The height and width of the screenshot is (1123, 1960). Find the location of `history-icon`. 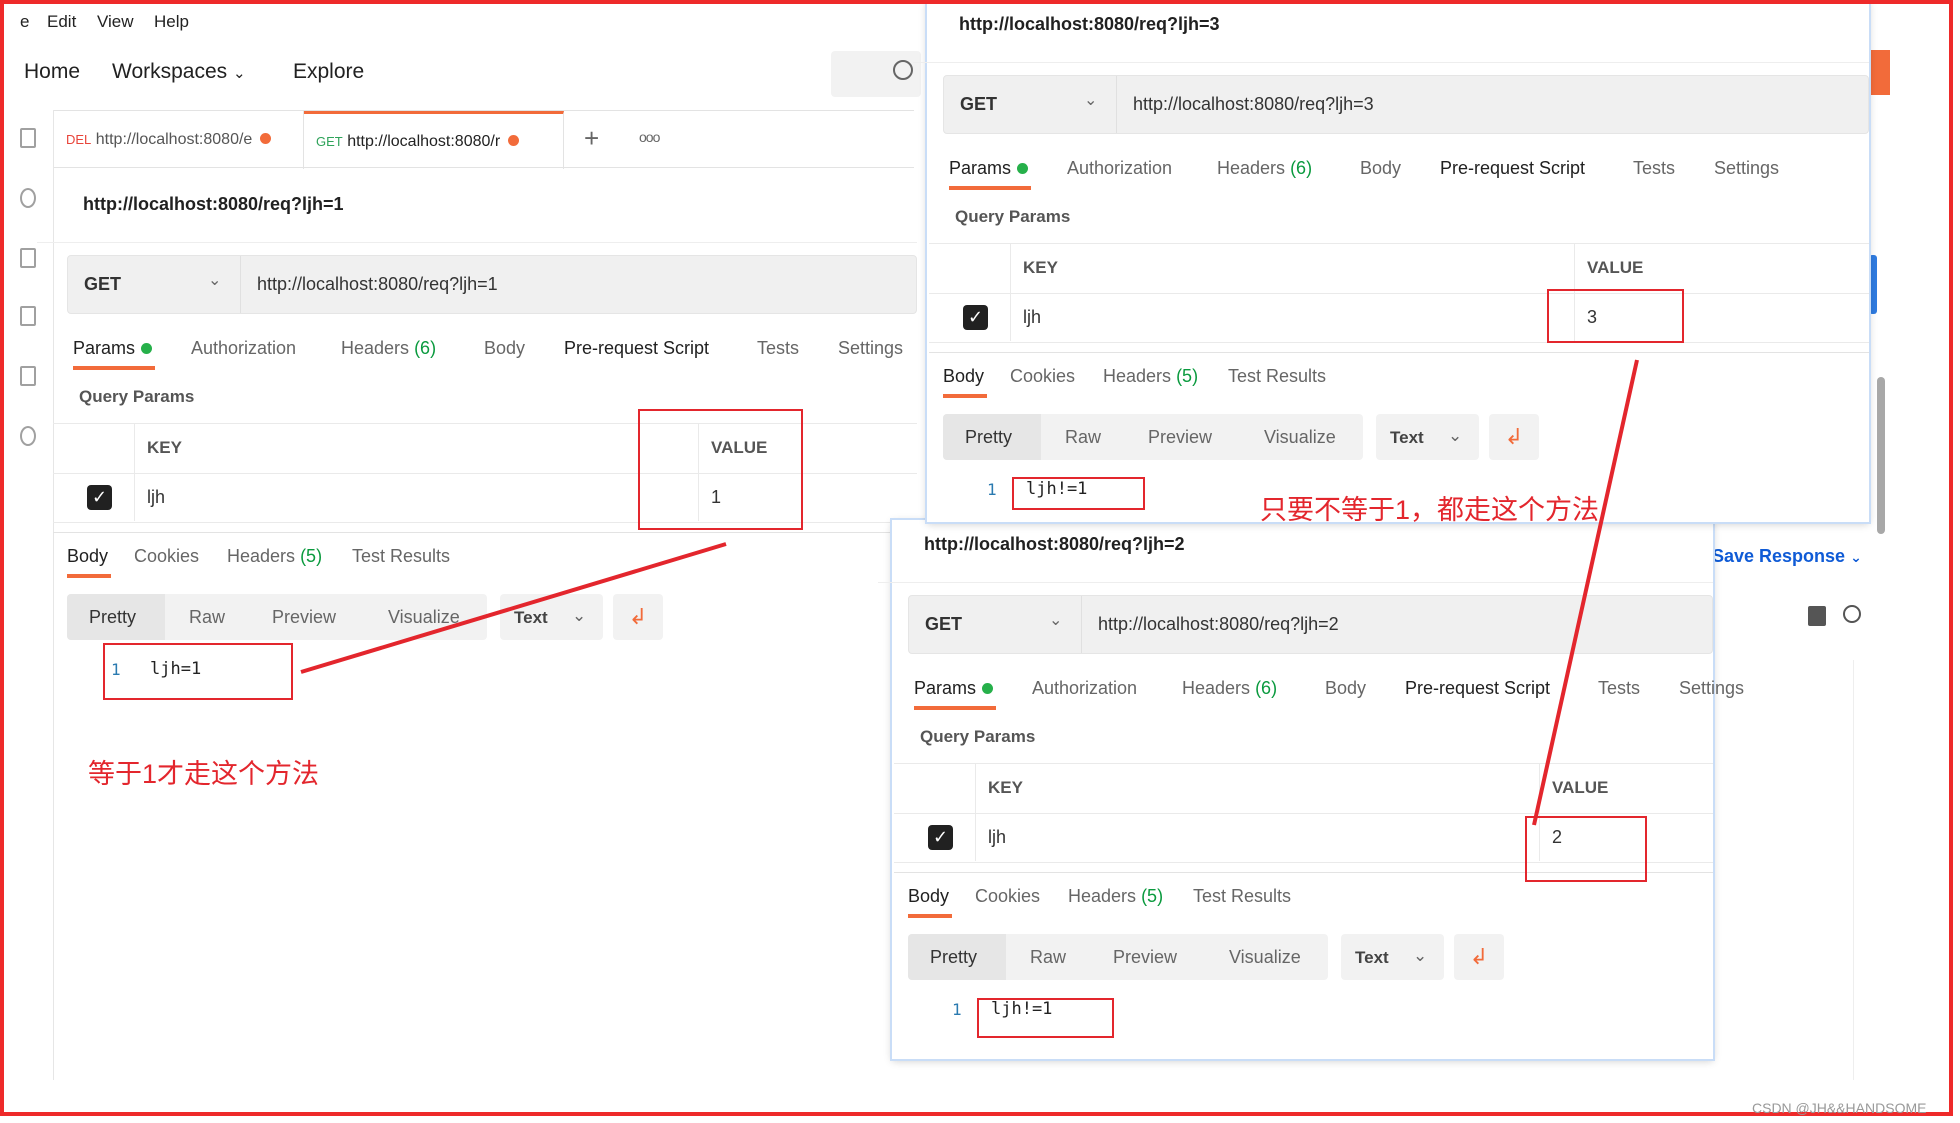

history-icon is located at coordinates (28, 436).